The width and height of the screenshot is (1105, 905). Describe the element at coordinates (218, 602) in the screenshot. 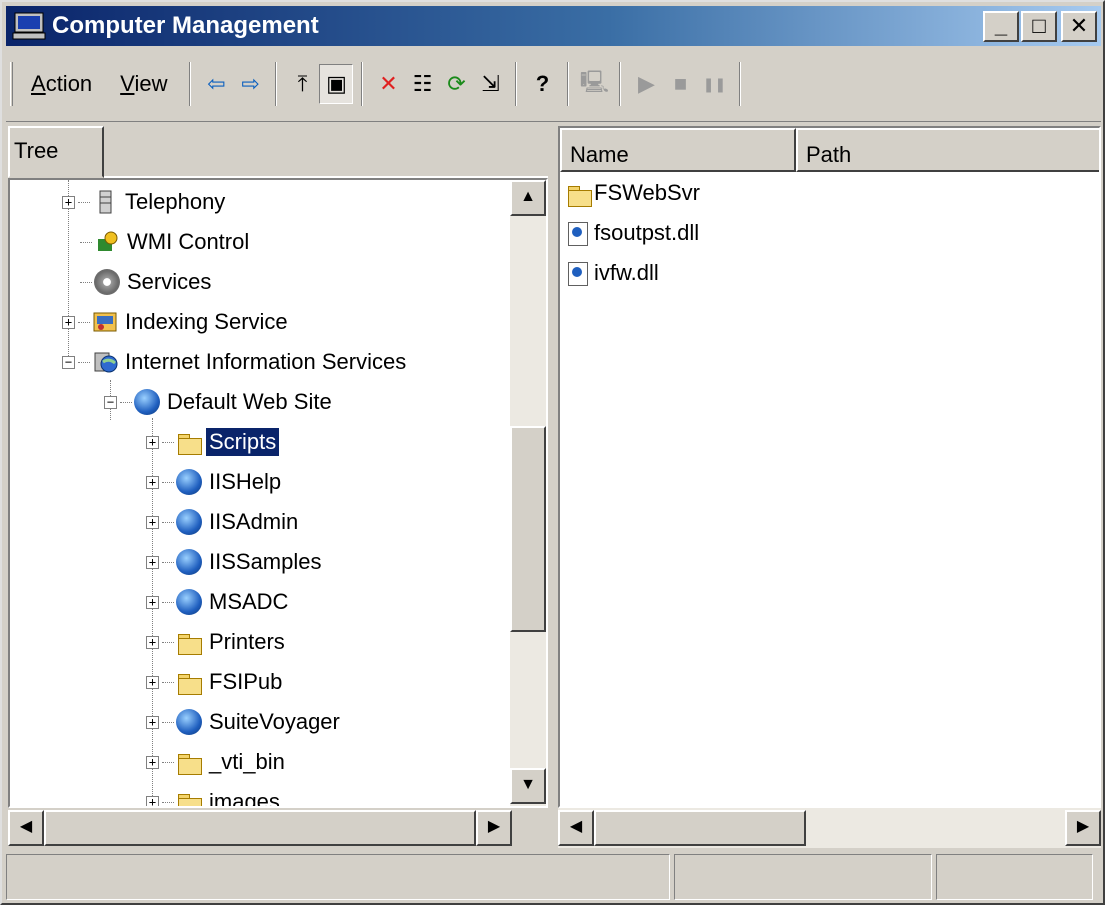

I see `tree-item: + MSADC` at that location.